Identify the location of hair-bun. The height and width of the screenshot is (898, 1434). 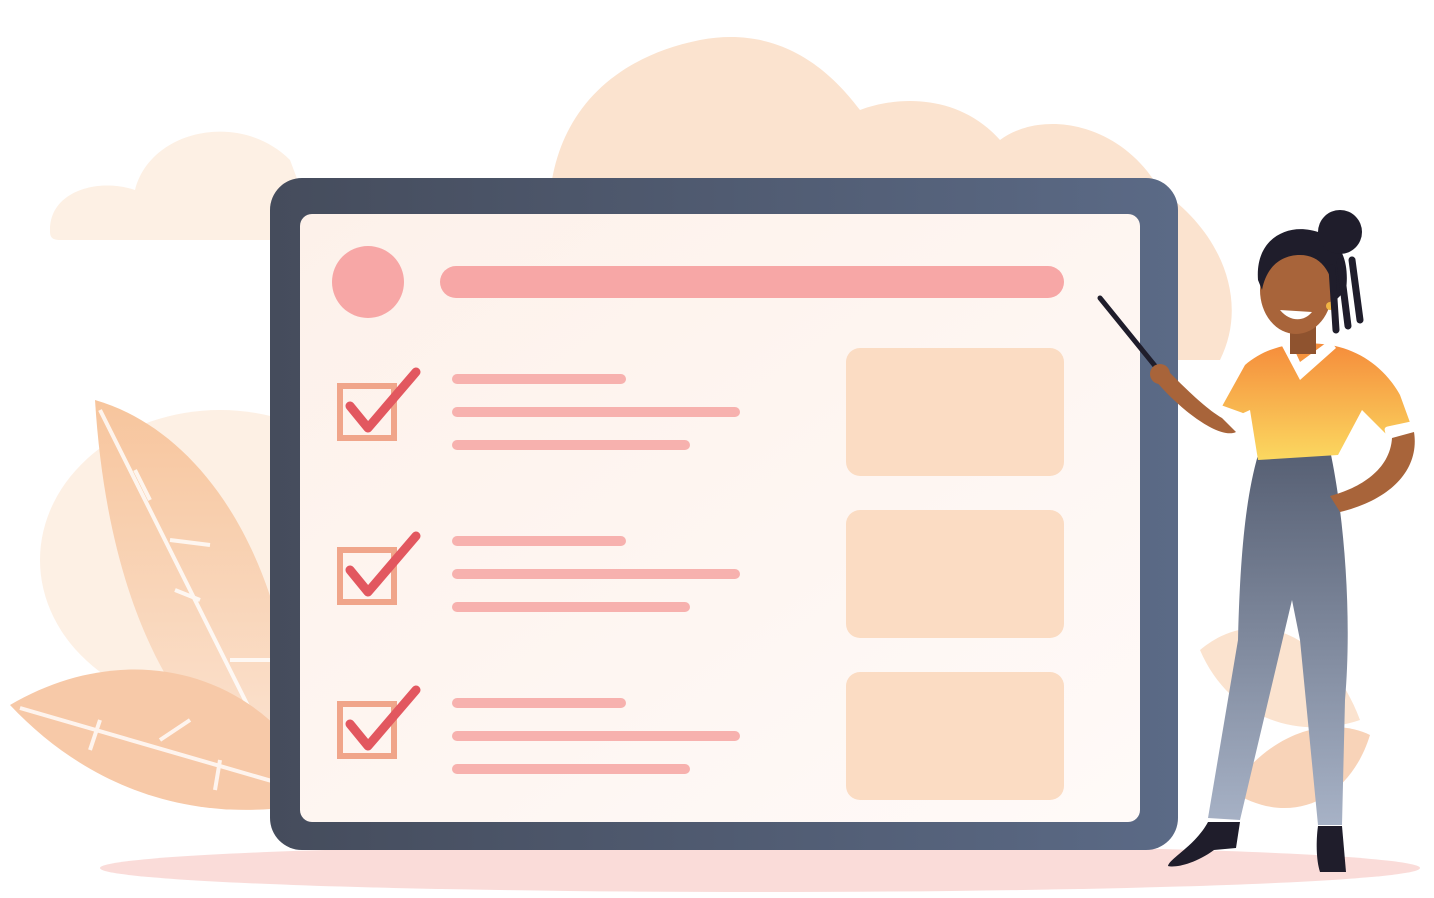
(1340, 232).